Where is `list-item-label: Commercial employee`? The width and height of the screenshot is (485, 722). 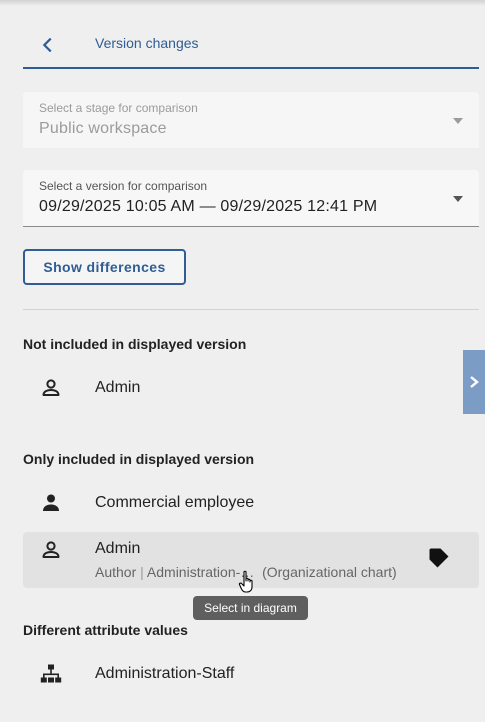
list-item-label: Commercial employee is located at coordinates (175, 502).